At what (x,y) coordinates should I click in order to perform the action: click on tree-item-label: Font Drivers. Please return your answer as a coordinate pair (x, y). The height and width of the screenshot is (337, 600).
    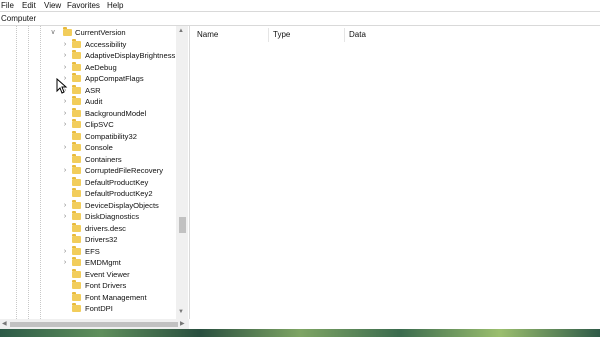
    Looking at the image, I should click on (106, 285).